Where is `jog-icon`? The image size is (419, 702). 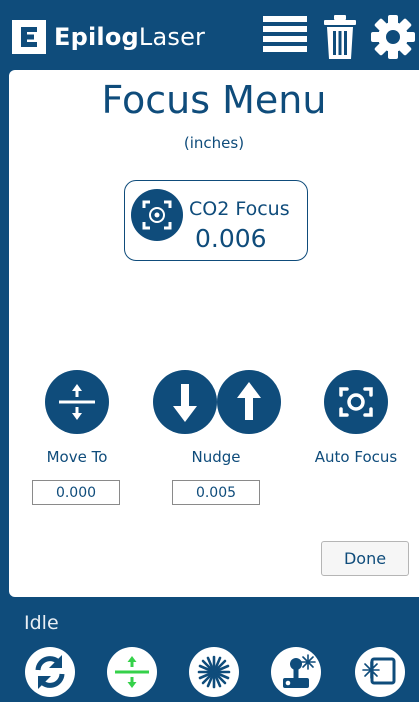 jog-icon is located at coordinates (299, 671).